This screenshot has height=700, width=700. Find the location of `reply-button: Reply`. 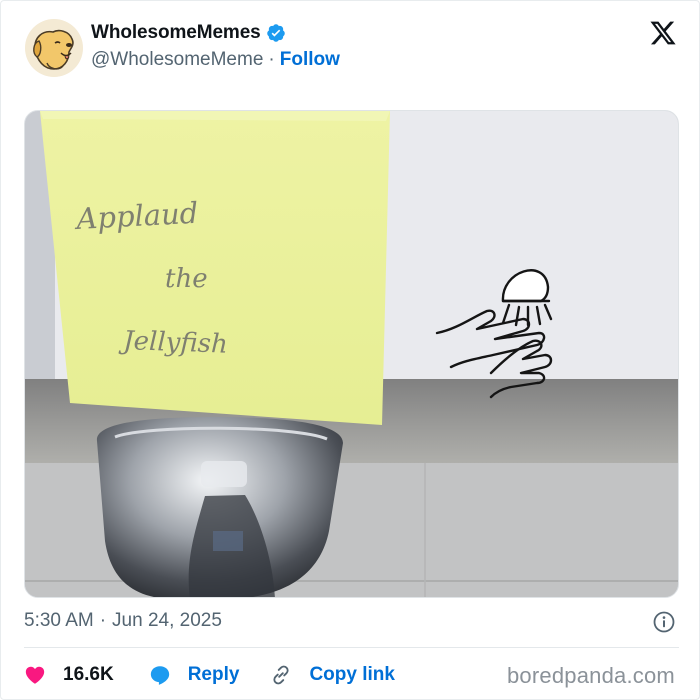

reply-button: Reply is located at coordinates (194, 675).